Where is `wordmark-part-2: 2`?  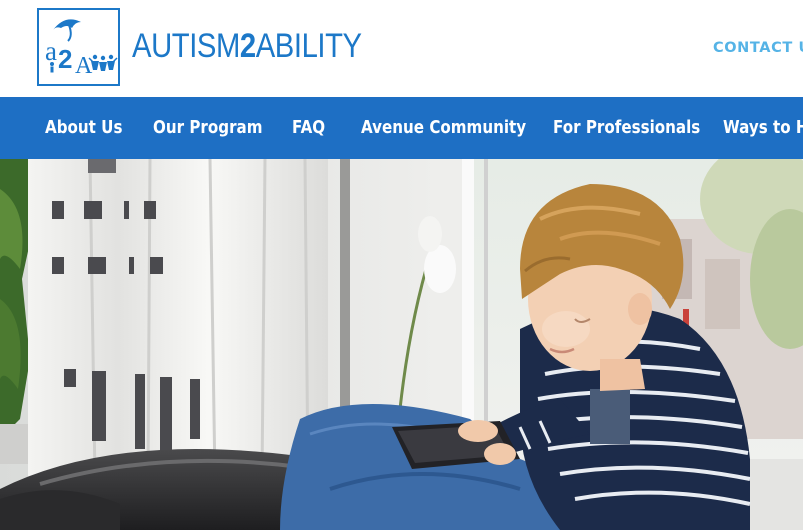 wordmark-part-2: 2 is located at coordinates (247, 46).